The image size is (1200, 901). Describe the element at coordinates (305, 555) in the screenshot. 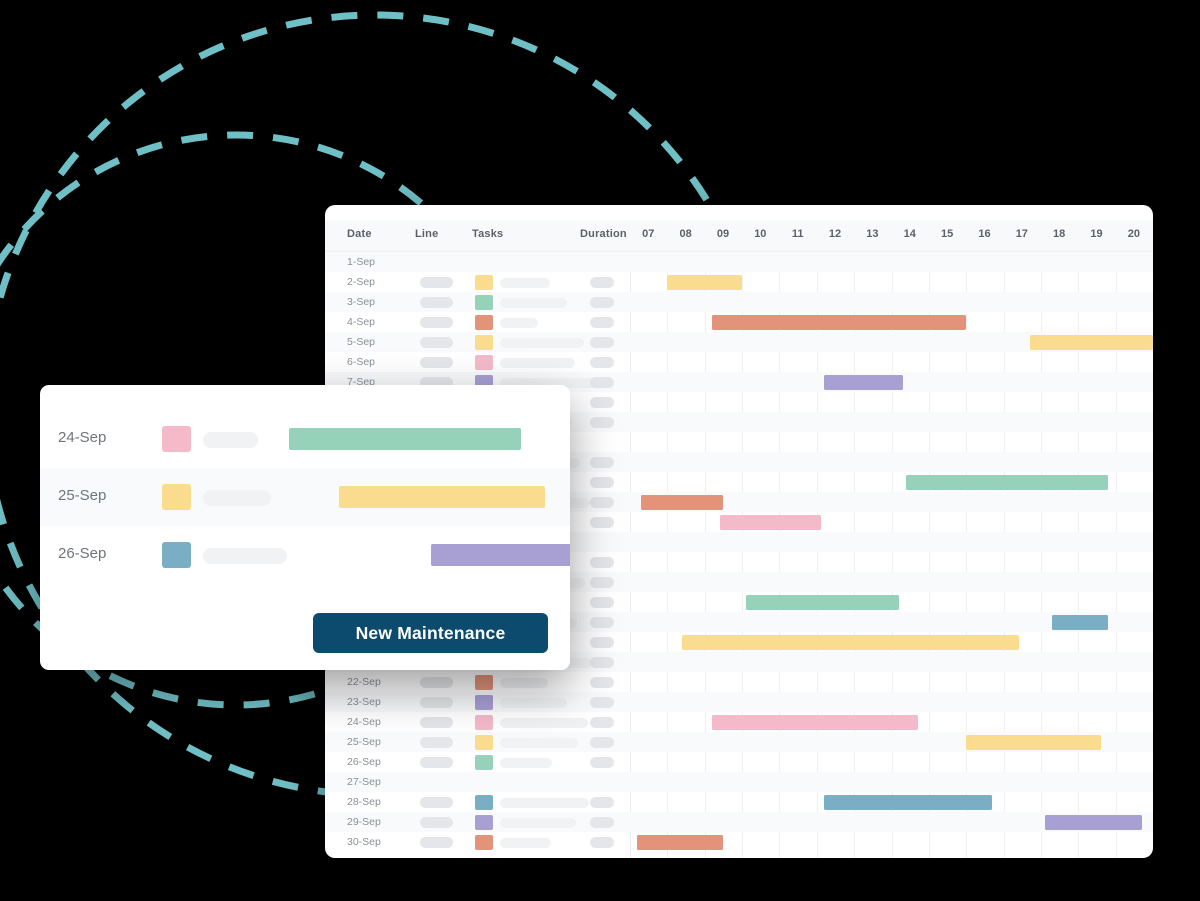

I see `overlay-row: 26-Sep` at that location.